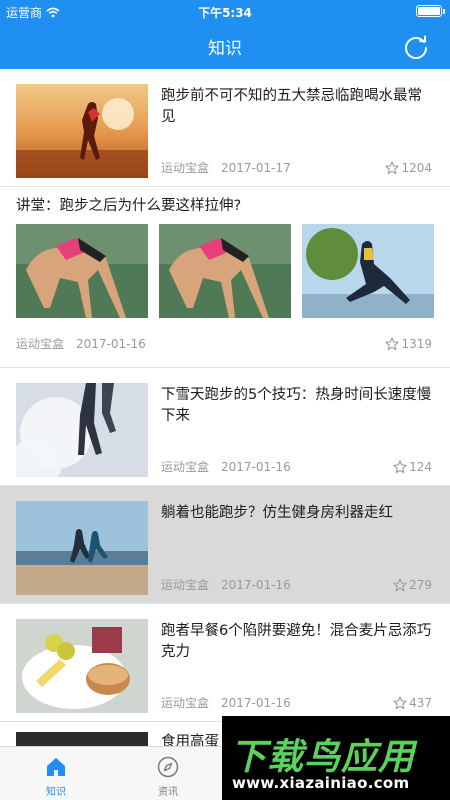  I want to click on article-title: 跑步前不可不知的五大禁忌临跑喝水最常见, so click(296, 107).